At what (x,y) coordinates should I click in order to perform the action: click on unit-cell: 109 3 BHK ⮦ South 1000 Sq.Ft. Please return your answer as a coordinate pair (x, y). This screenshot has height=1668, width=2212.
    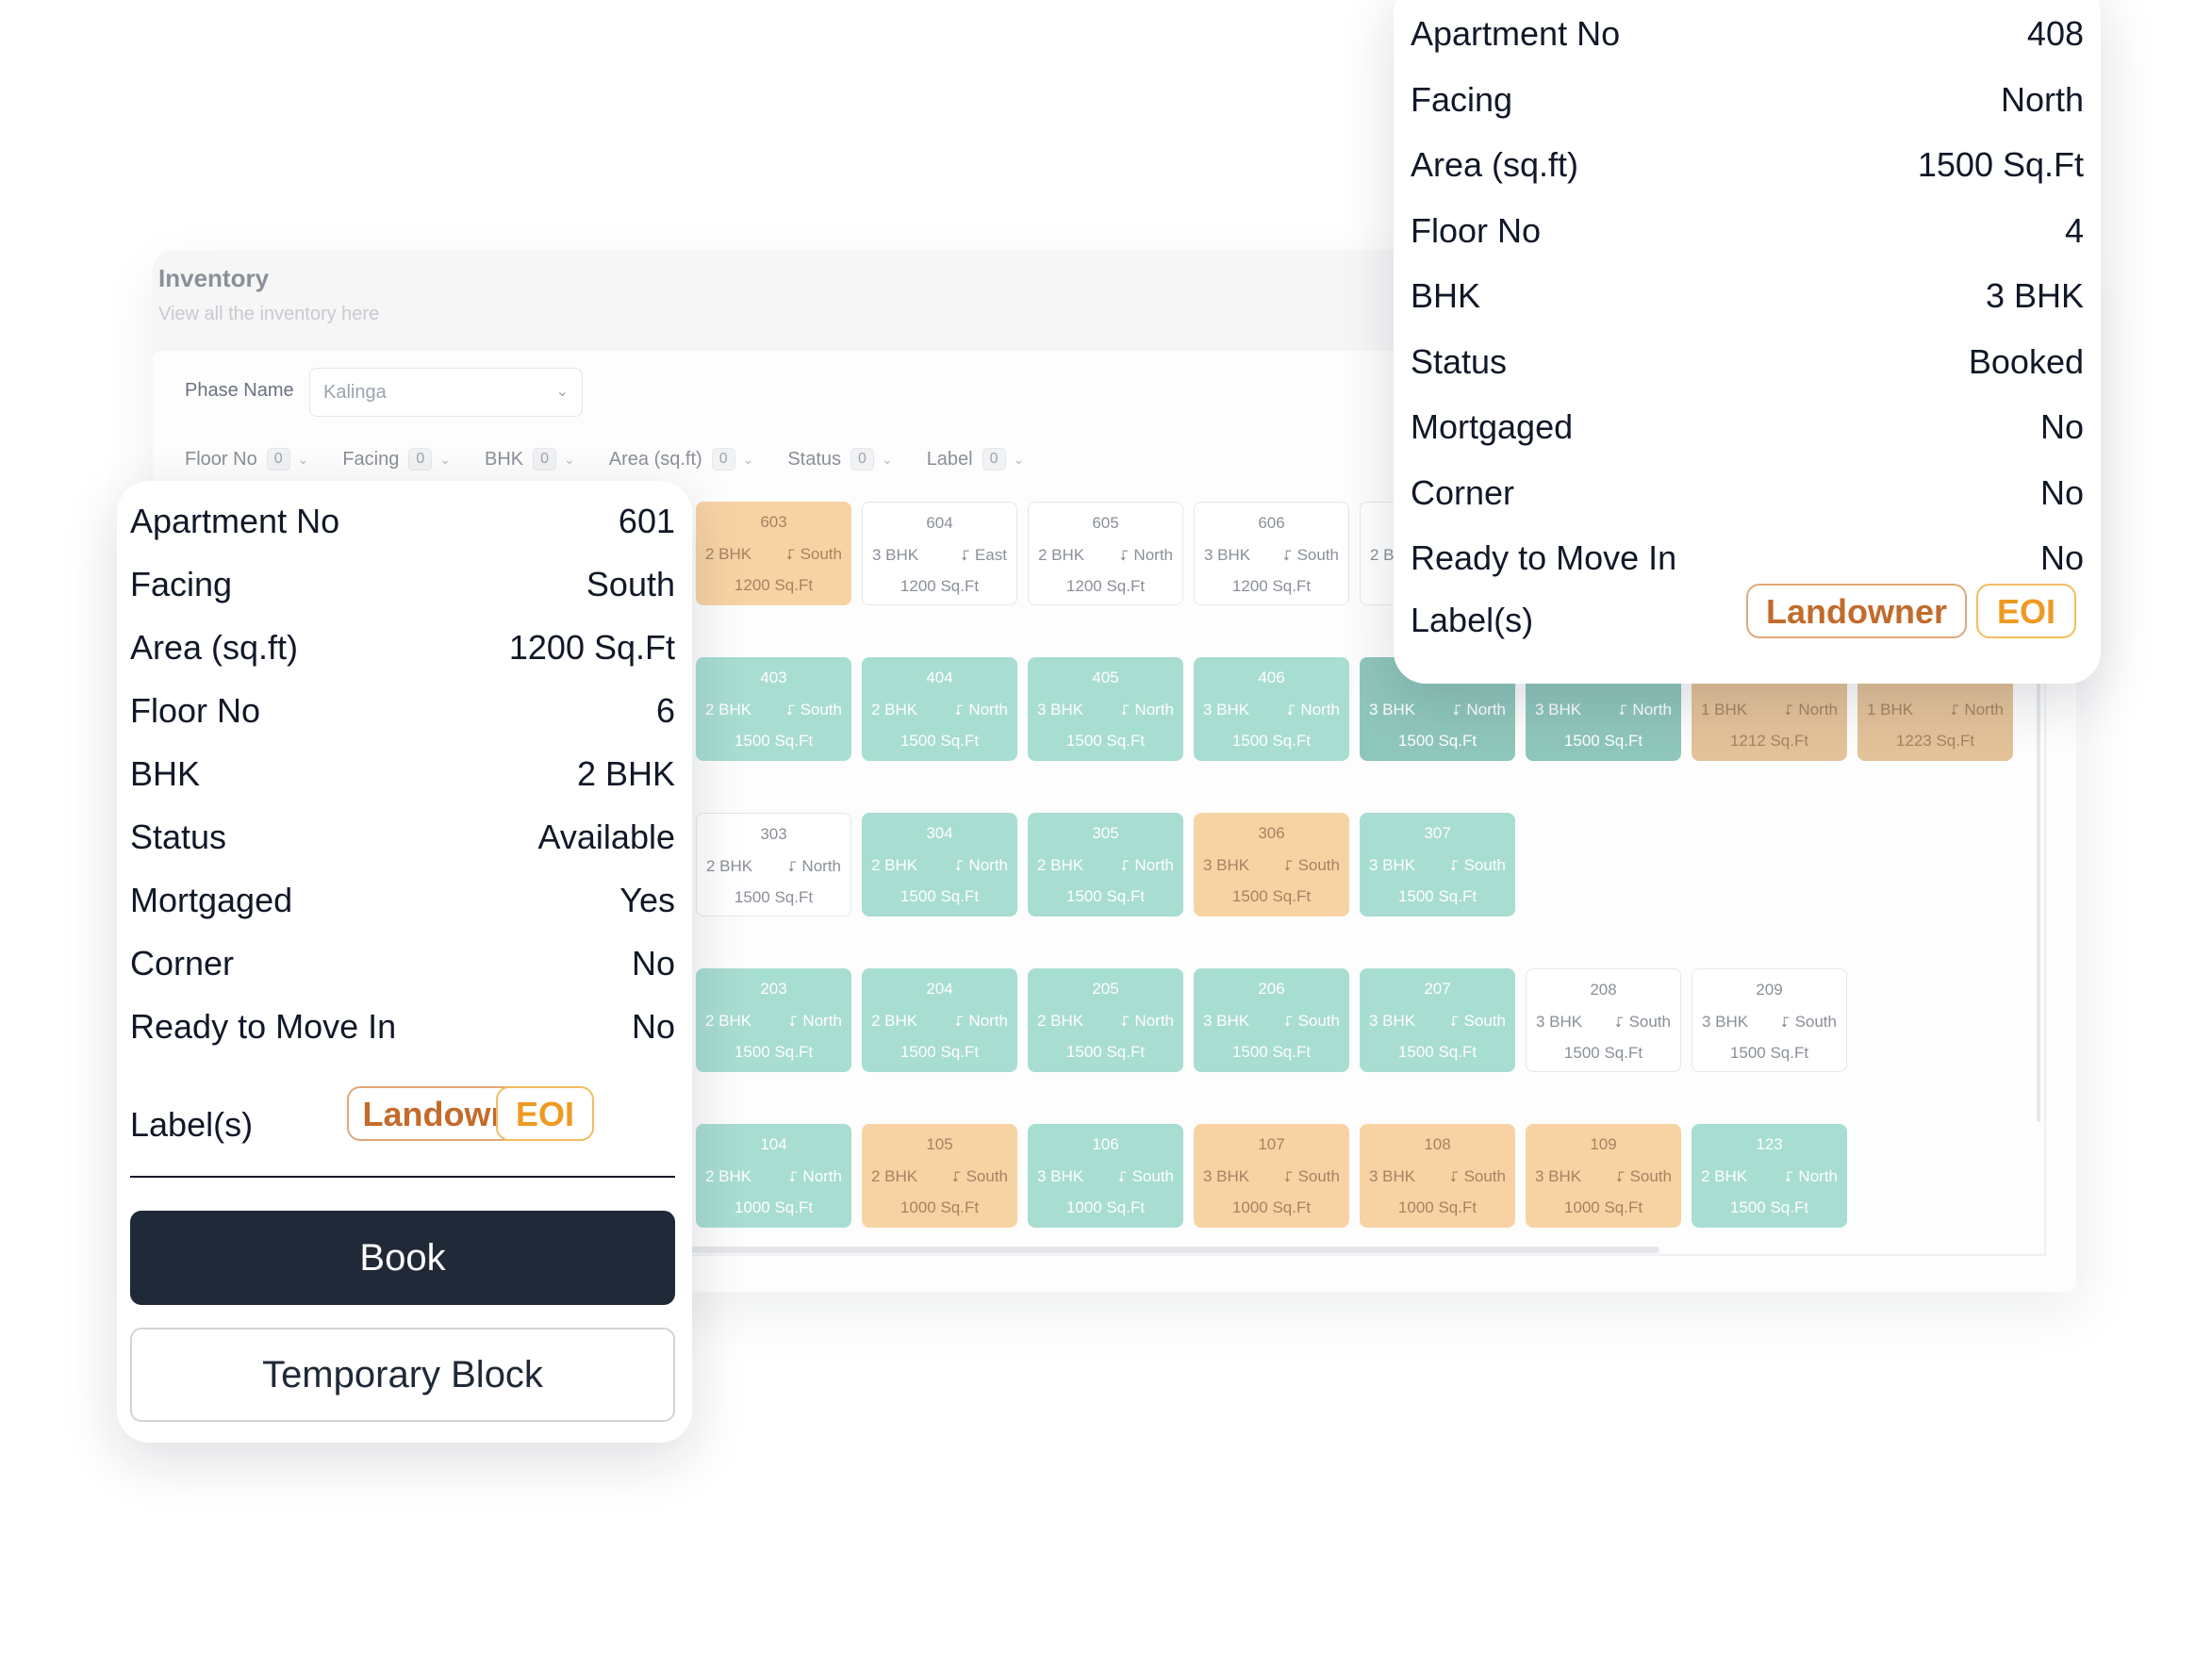
    Looking at the image, I should click on (1603, 1176).